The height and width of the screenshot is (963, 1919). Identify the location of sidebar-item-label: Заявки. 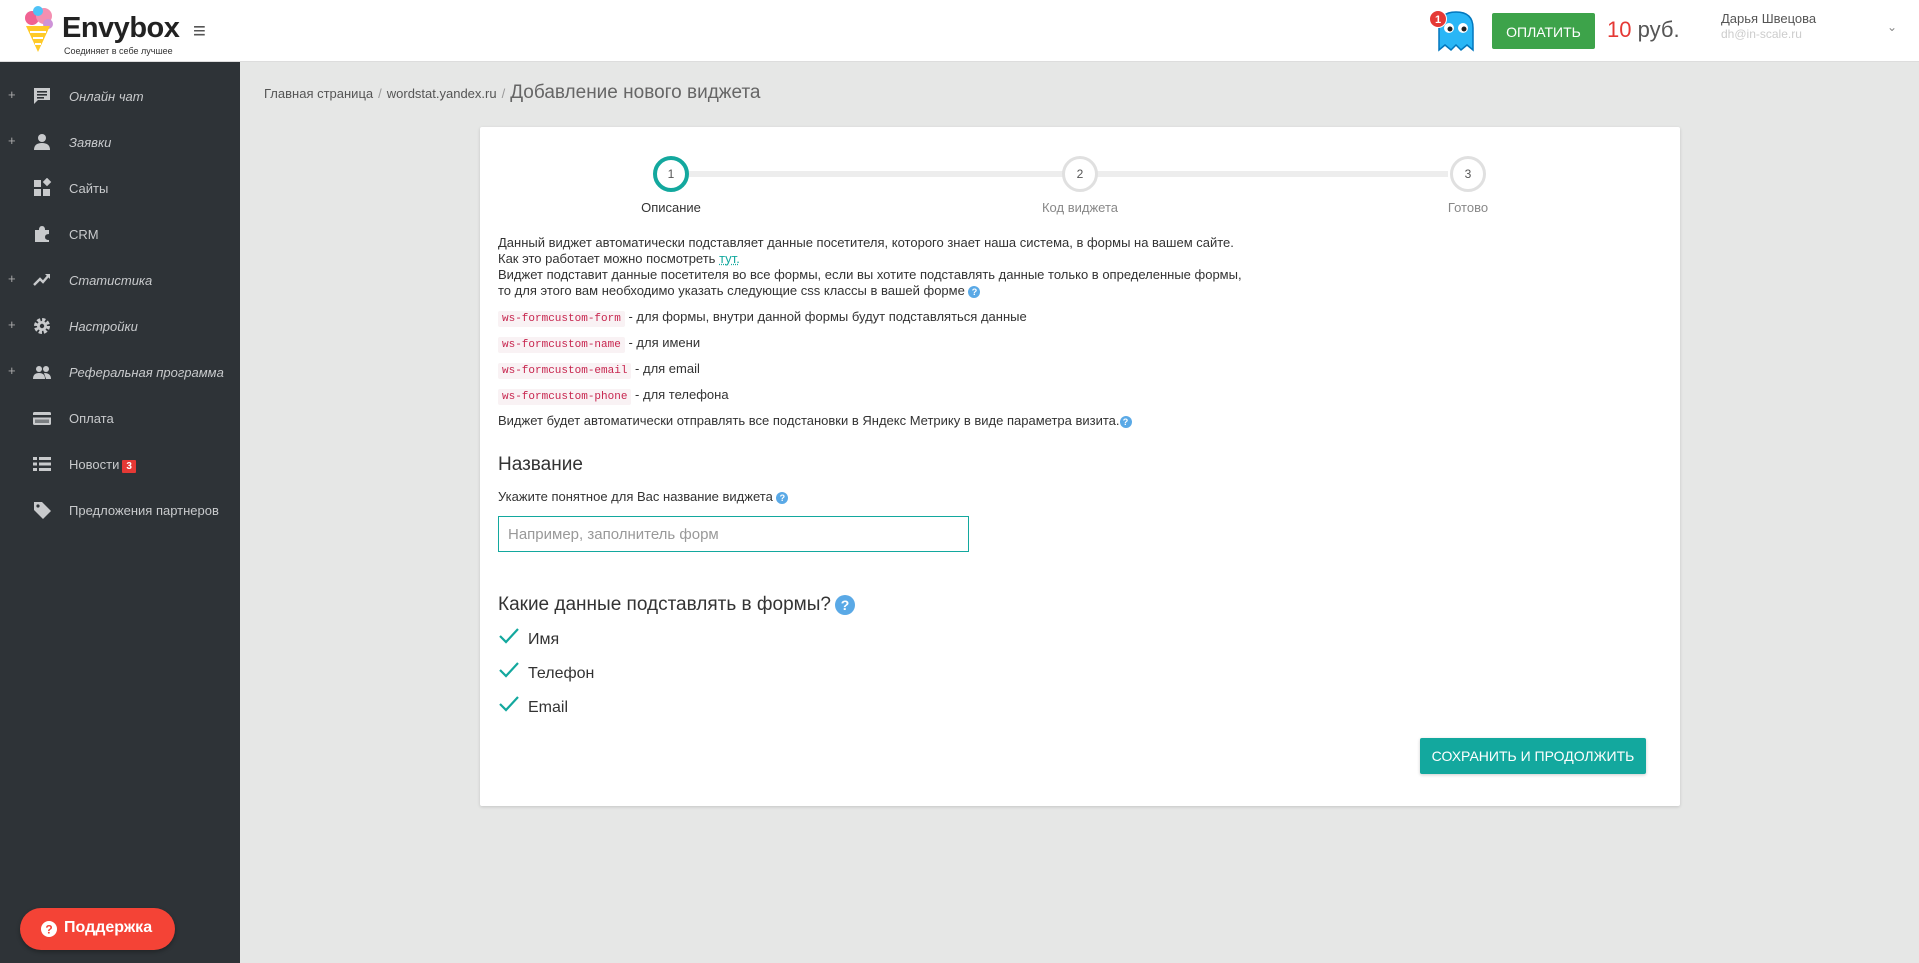
(90, 142).